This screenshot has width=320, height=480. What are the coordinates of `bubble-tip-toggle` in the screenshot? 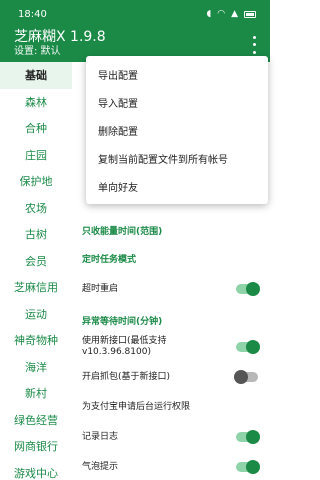 It's located at (248, 467).